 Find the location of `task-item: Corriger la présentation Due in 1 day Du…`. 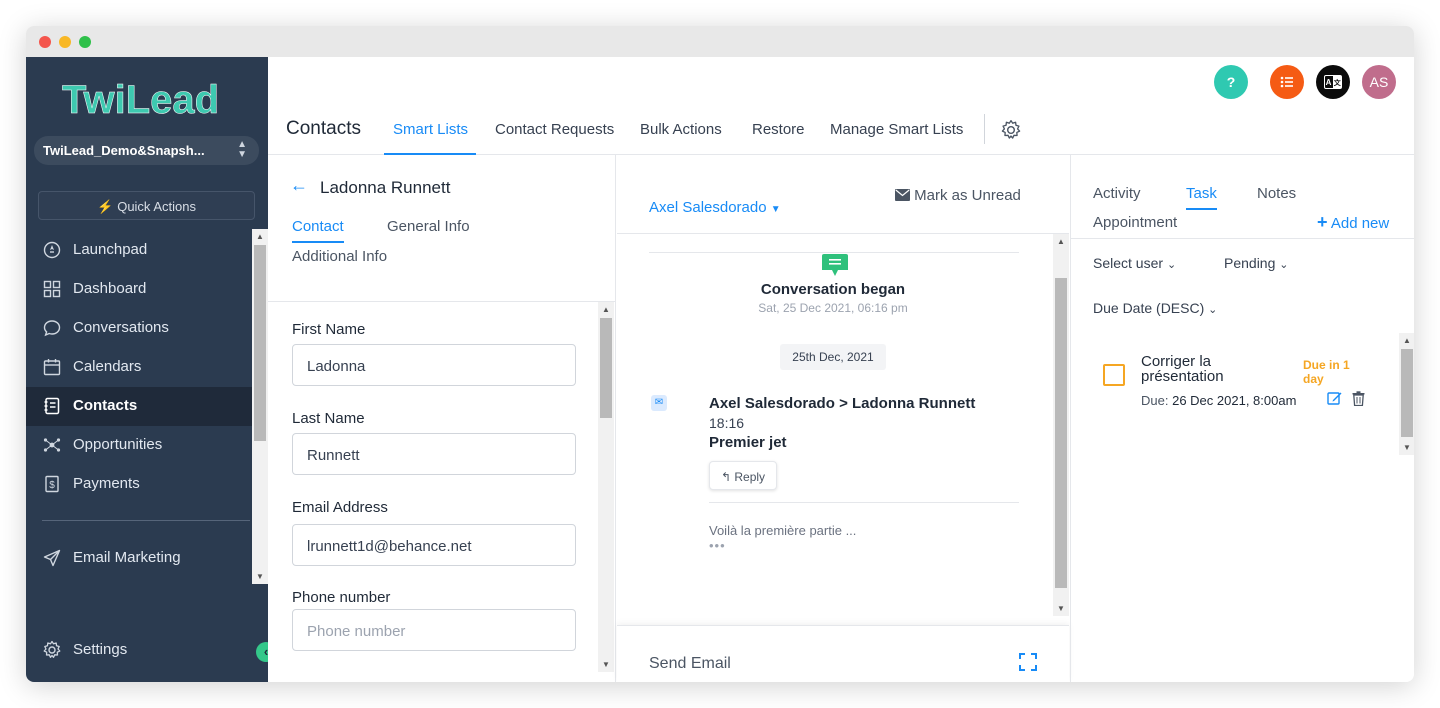

task-item: Corriger la présentation Due in 1 day Du… is located at coordinates (1235, 393).